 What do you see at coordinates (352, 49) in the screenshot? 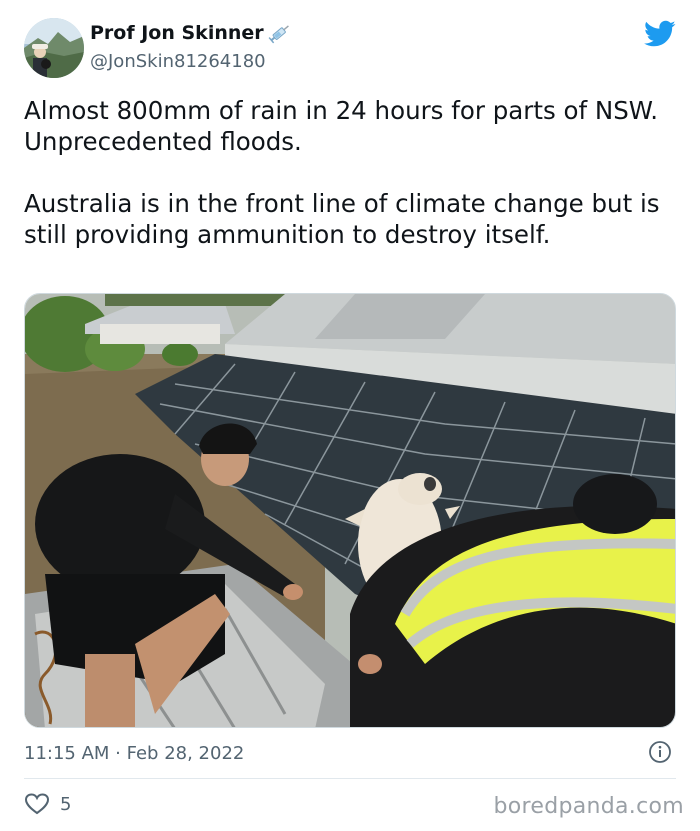
I see `tweet-header: Prof Jon Skinner @JonSkin81264180` at bounding box center [352, 49].